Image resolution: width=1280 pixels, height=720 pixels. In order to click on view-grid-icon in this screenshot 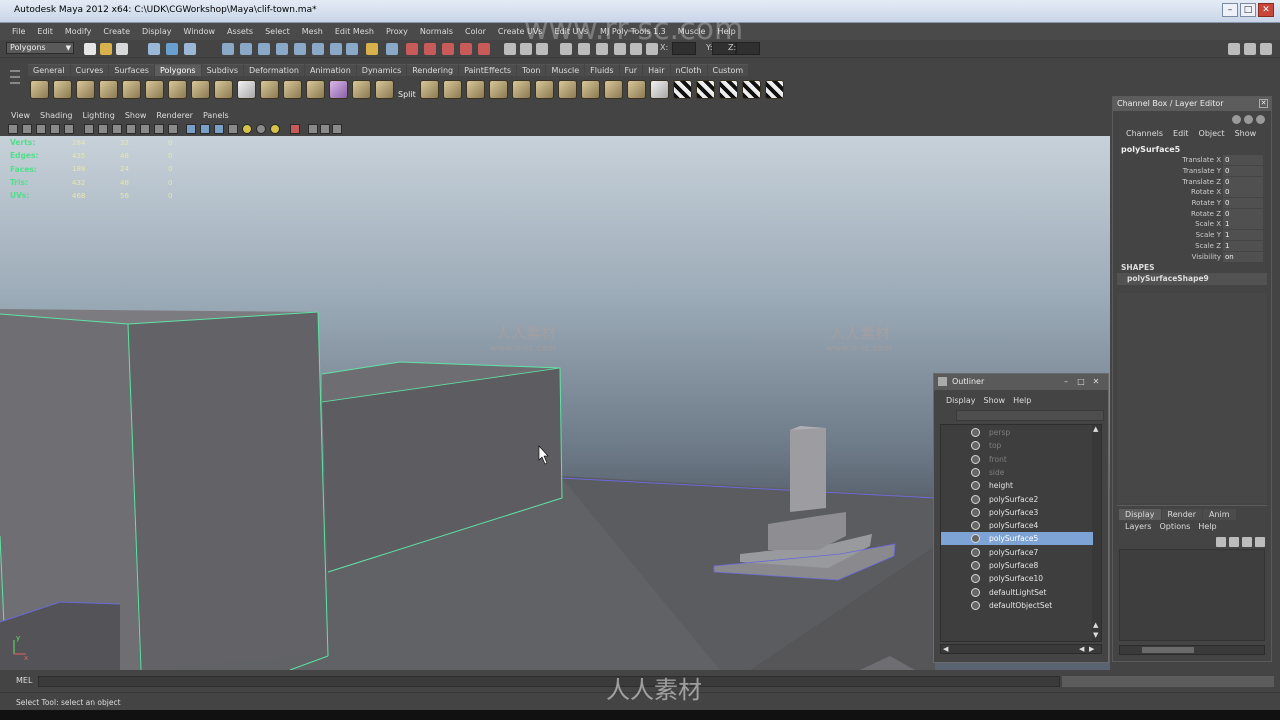, I will do `click(69, 129)`.